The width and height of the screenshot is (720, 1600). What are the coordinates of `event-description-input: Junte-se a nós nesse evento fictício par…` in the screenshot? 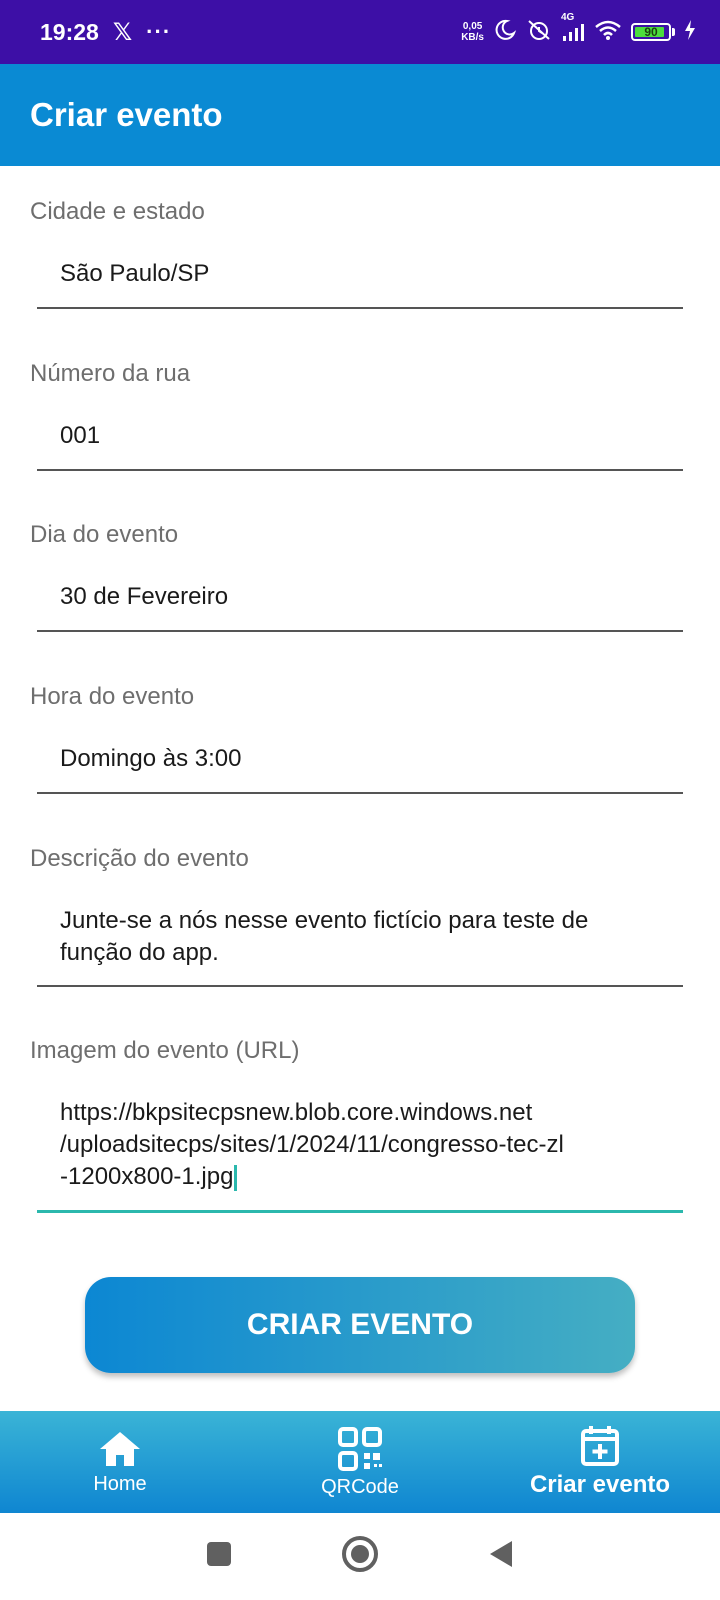 It's located at (372, 937).